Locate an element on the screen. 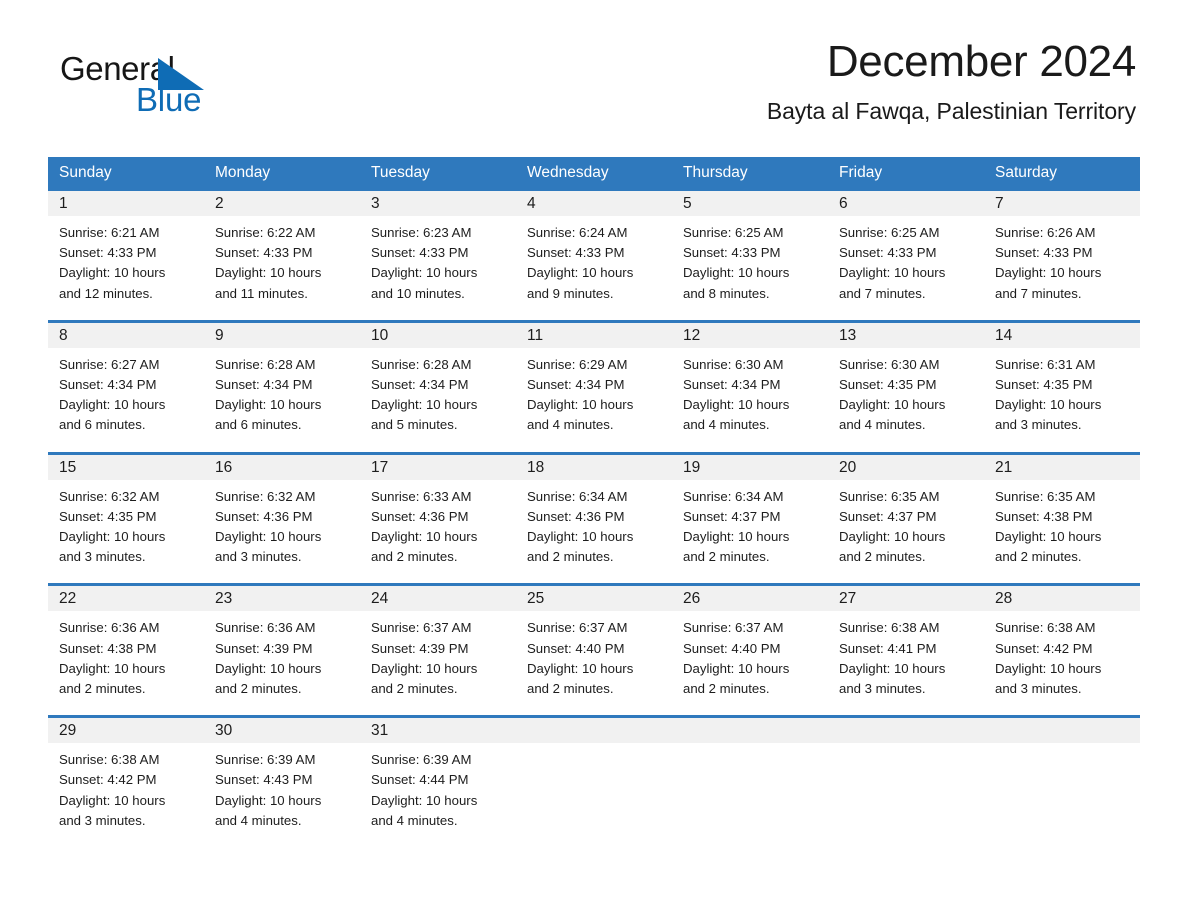  day-number-1: 1 is located at coordinates (126, 203).